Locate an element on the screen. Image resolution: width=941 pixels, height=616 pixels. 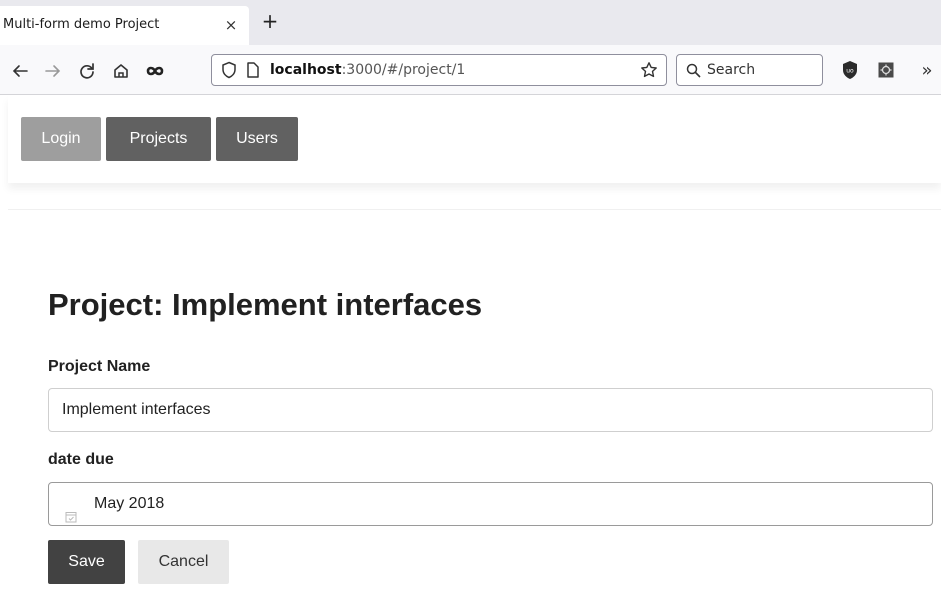
login-nav-button: Login is located at coordinates (61, 139).